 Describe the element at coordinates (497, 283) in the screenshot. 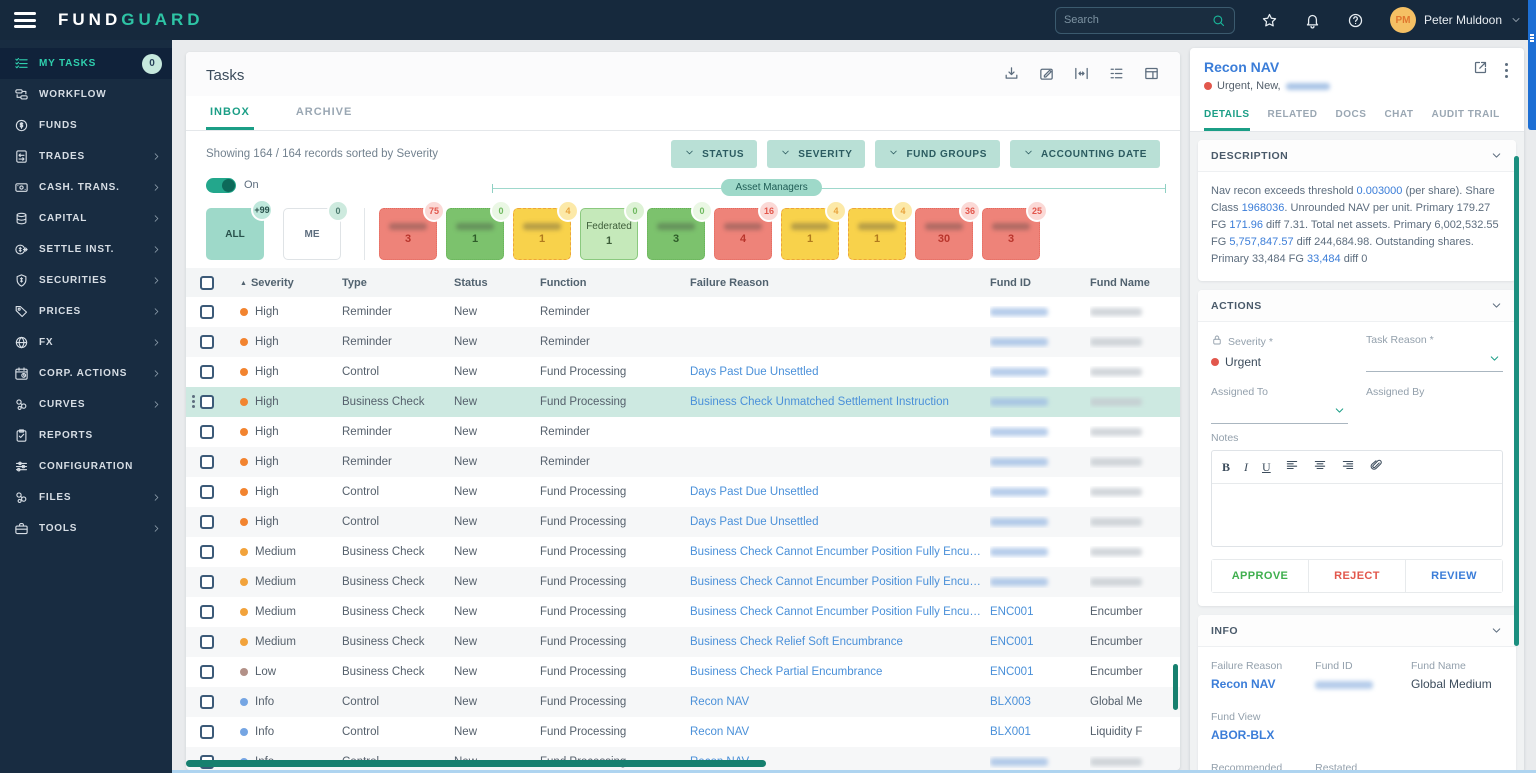

I see `column-header-status: Status` at that location.